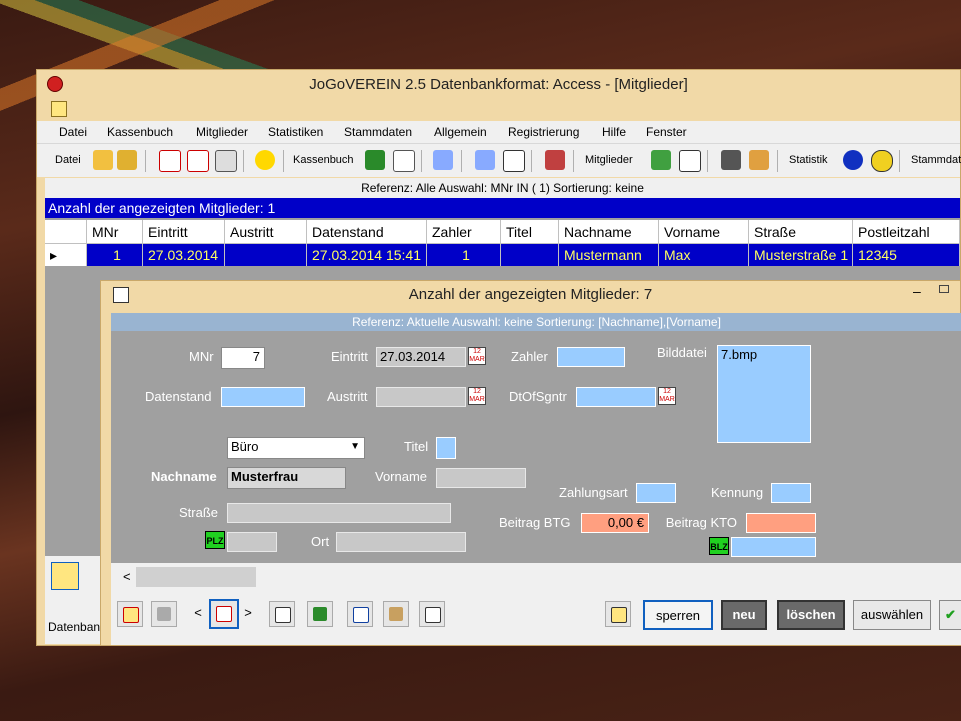 The width and height of the screenshot is (961, 721). I want to click on menu-stammdaten: Stammdaten, so click(378, 132).